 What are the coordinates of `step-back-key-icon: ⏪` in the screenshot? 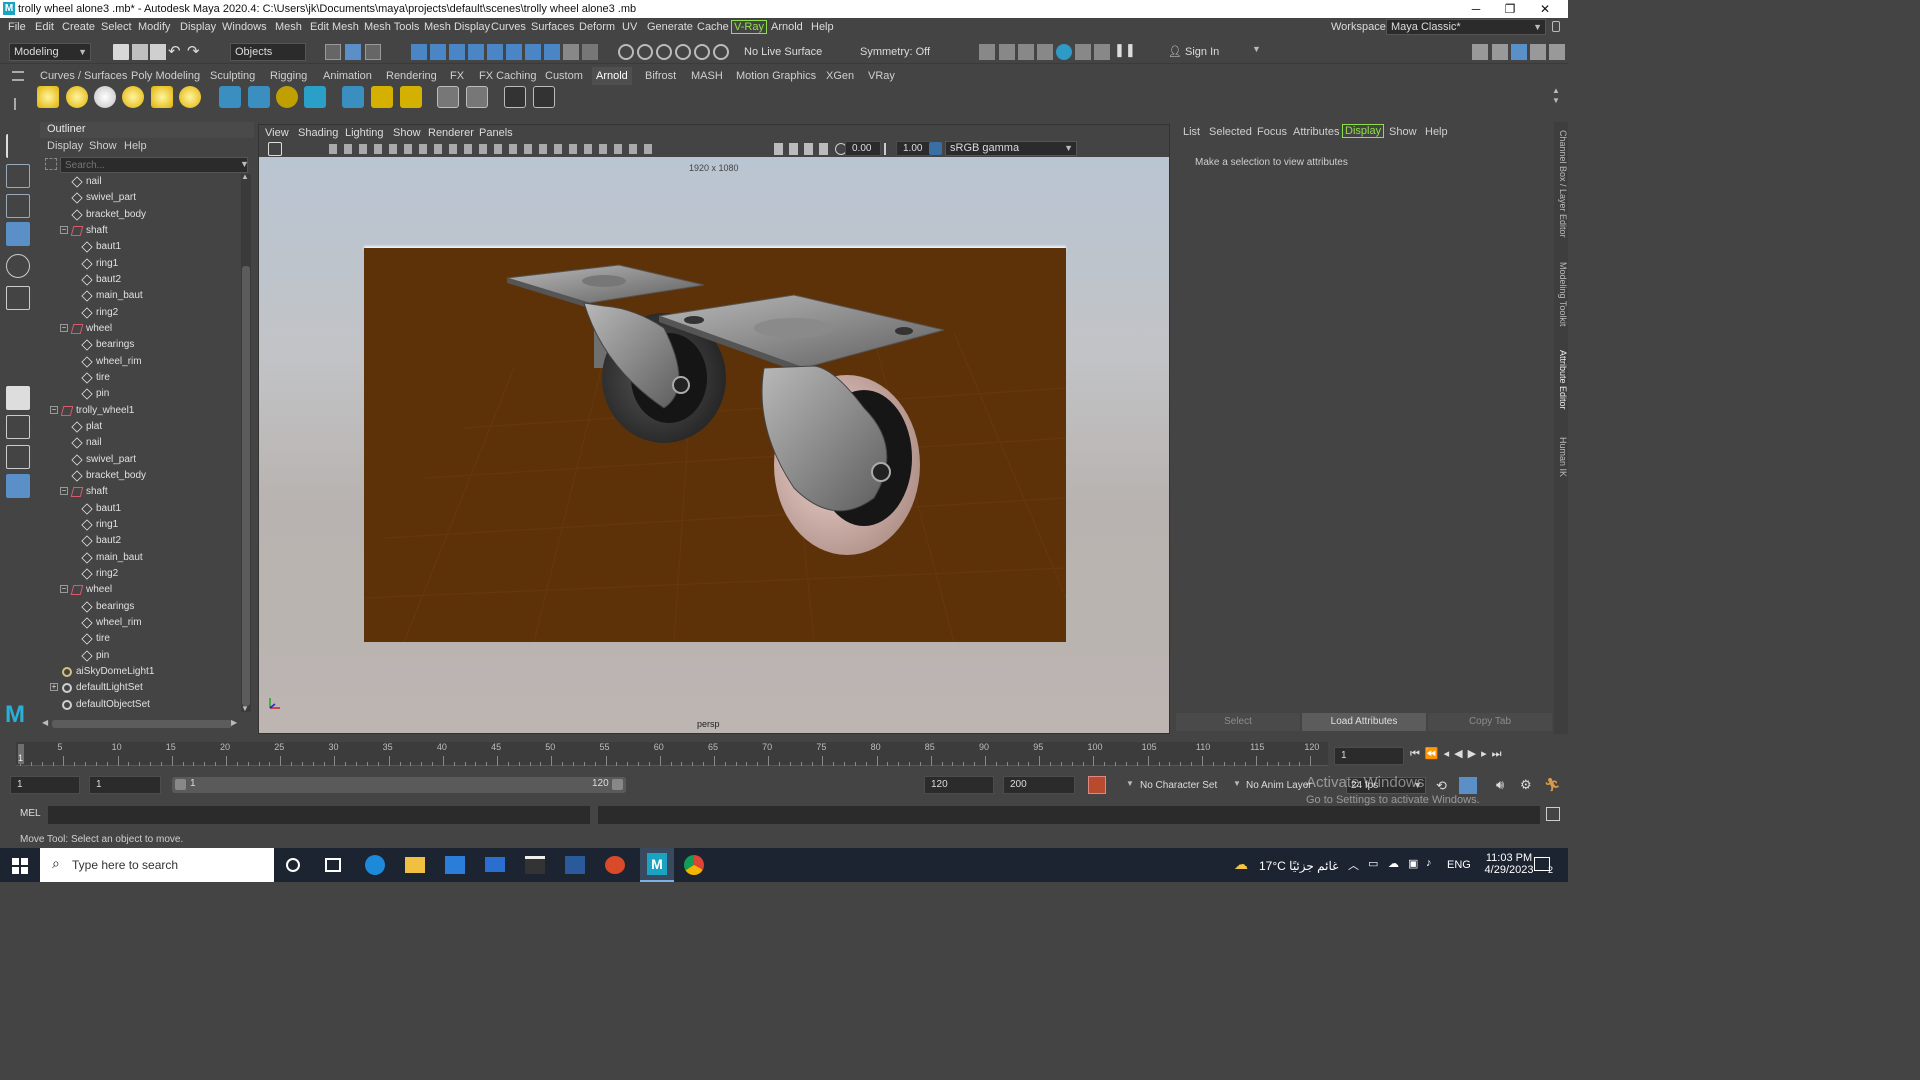 It's located at (1434, 754).